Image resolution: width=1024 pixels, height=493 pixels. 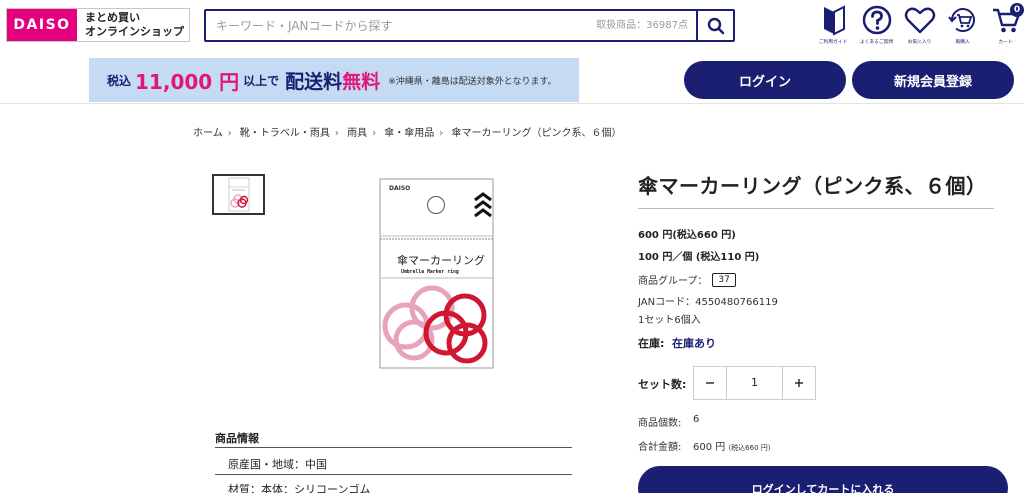 I want to click on item-count-value: 6, so click(x=696, y=419).